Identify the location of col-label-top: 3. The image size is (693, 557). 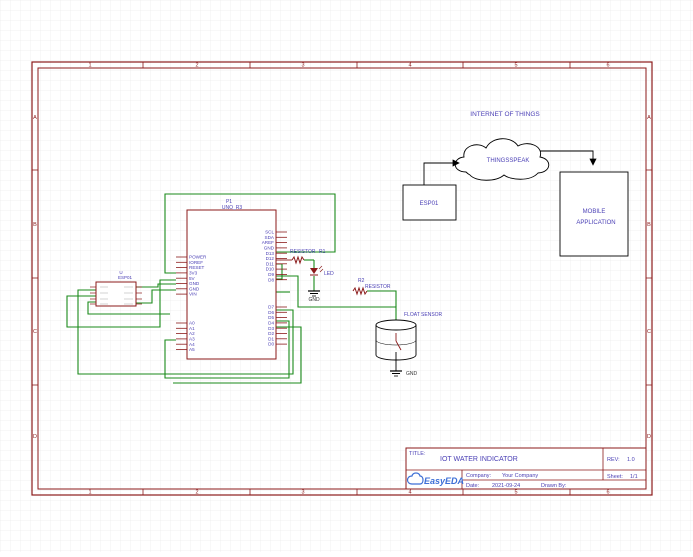
(302, 66).